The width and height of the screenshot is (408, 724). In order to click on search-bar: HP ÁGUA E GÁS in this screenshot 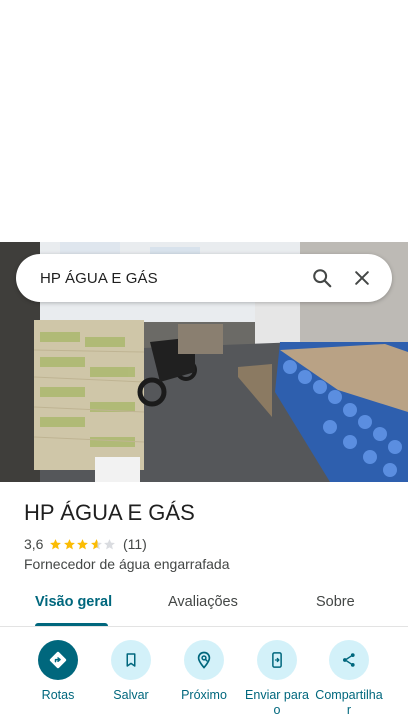, I will do `click(204, 278)`.